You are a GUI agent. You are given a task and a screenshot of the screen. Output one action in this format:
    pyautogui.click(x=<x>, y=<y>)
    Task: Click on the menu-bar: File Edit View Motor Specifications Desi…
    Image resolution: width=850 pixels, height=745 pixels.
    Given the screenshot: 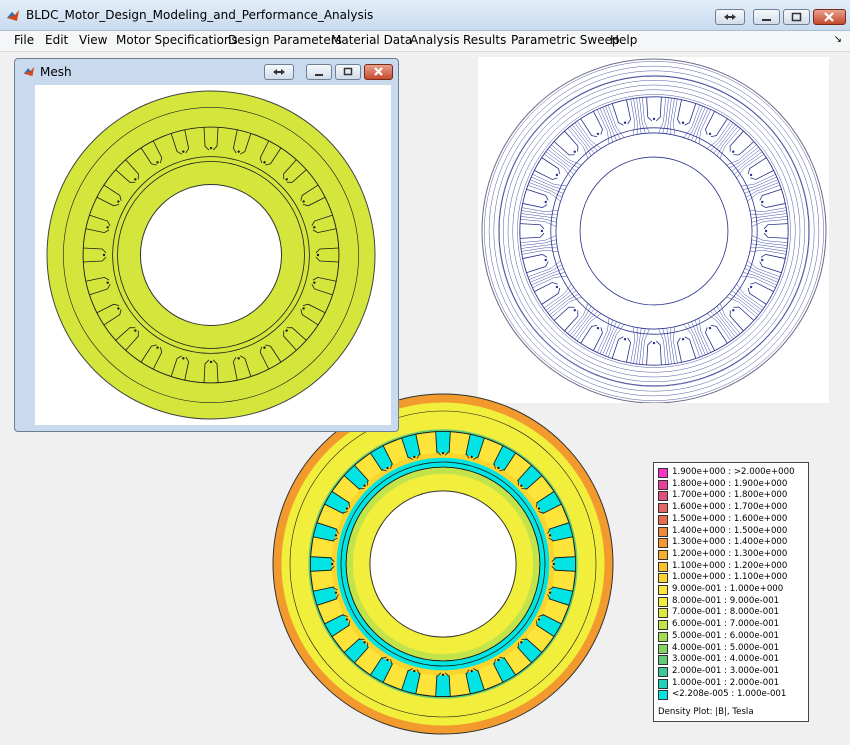 What is the action you would take?
    pyautogui.click(x=425, y=41)
    